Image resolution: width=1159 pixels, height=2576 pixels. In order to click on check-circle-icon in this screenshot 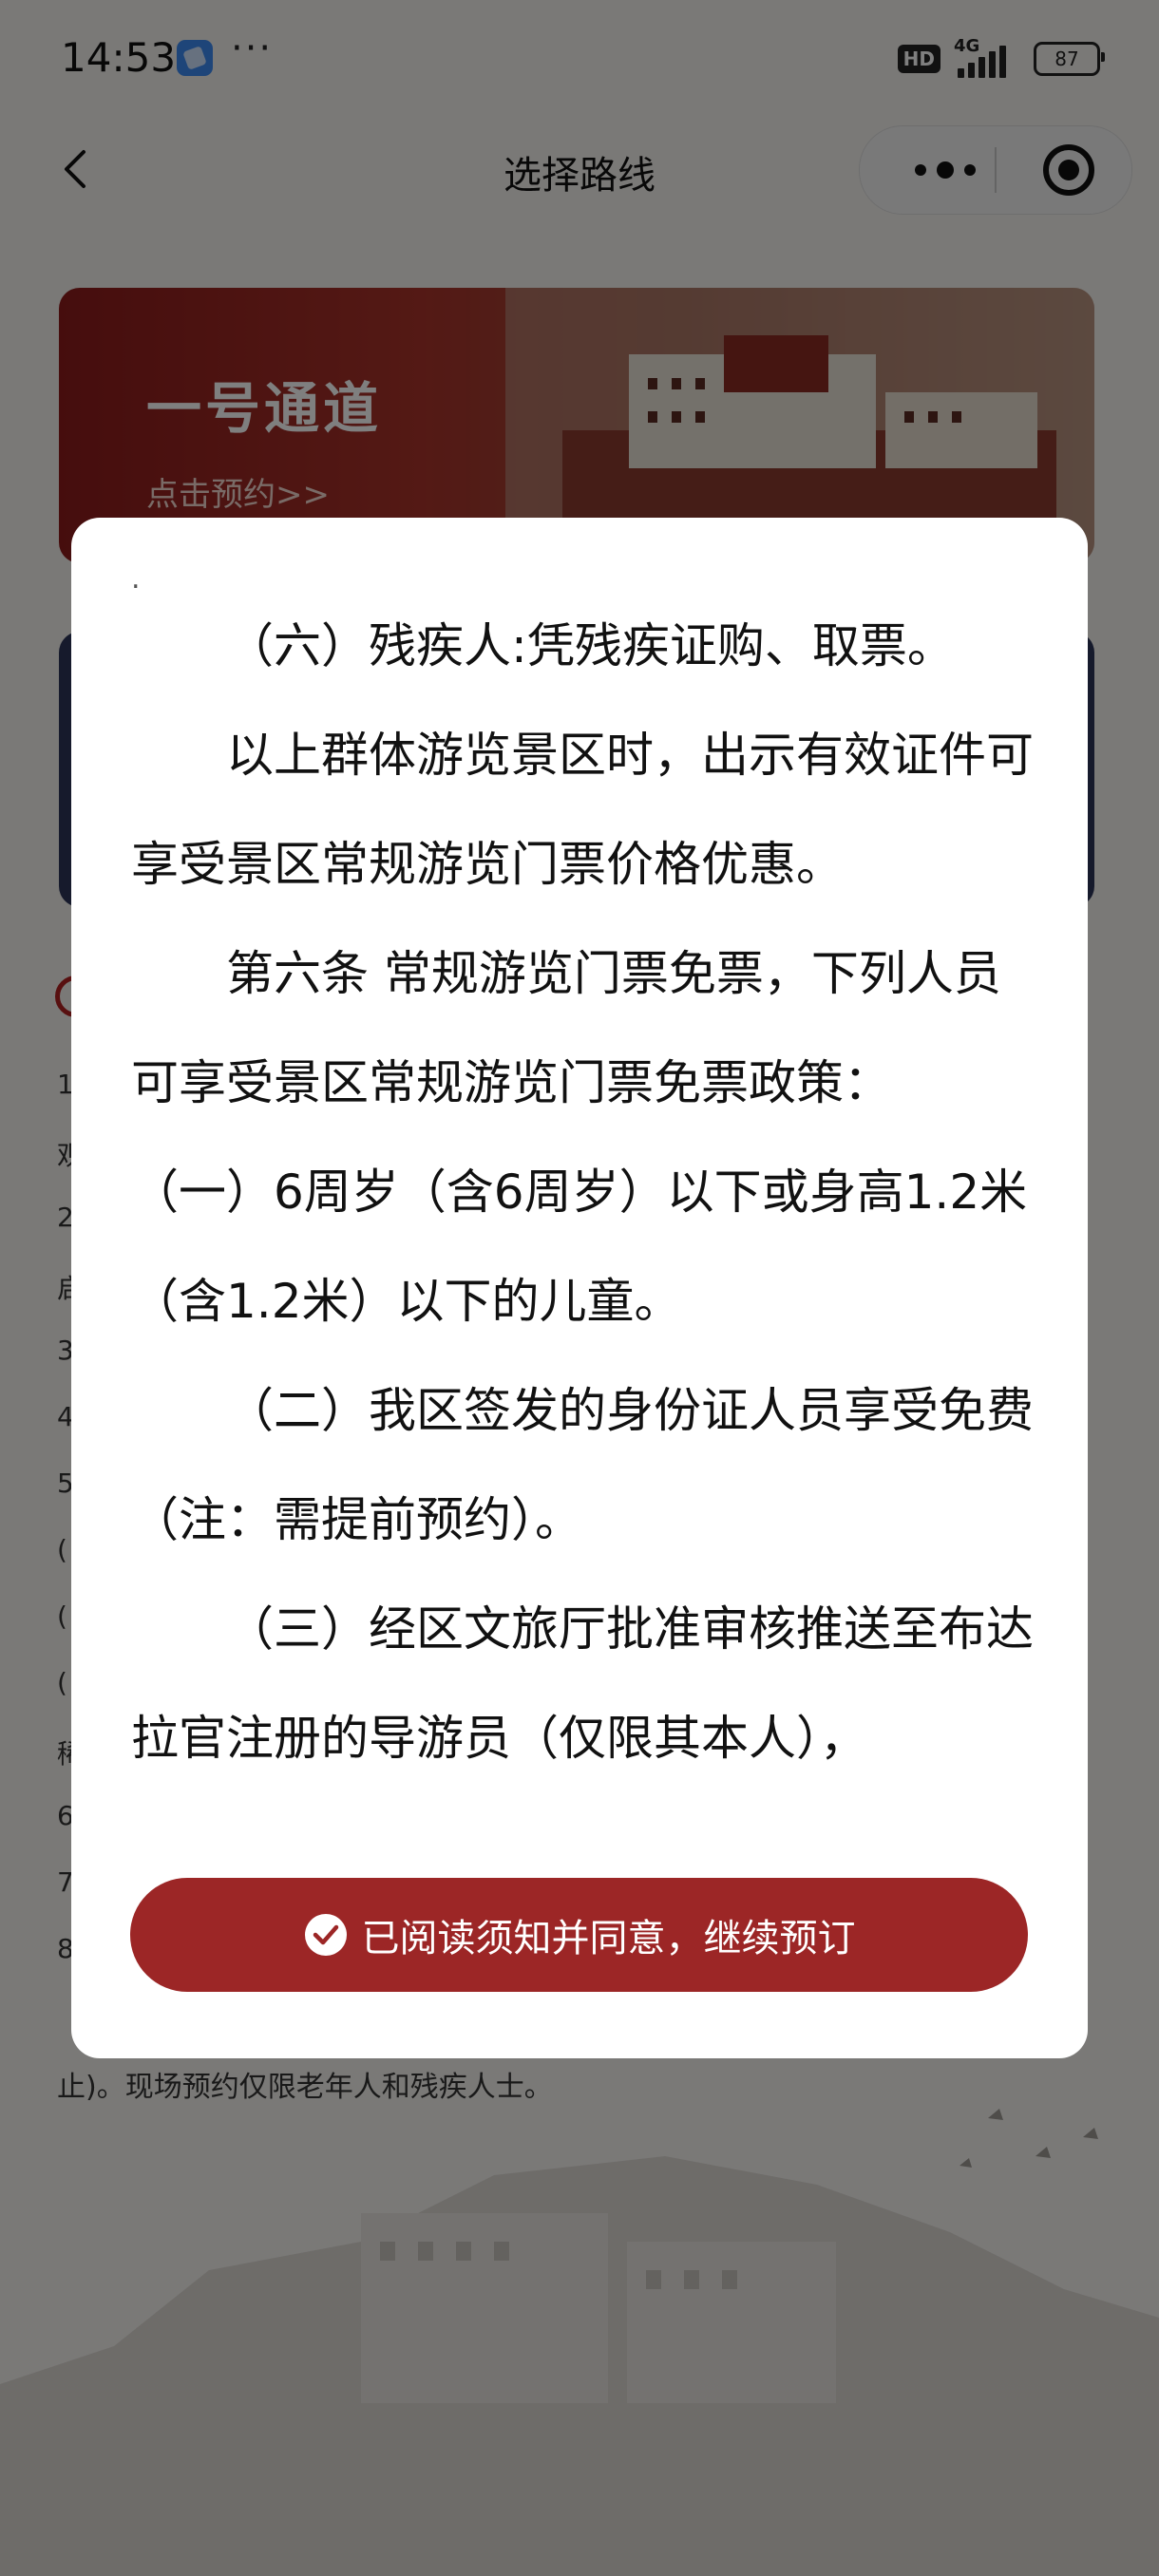, I will do `click(325, 1935)`.